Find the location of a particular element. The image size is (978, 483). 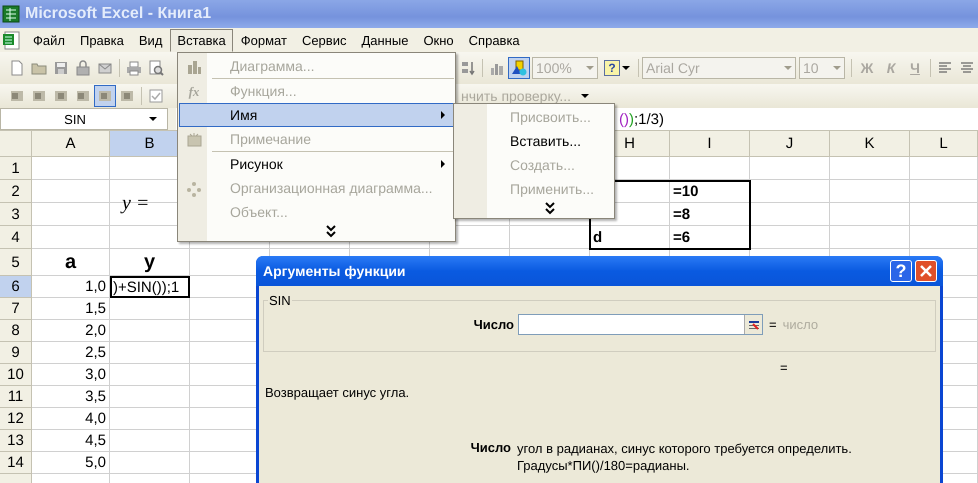

menu-item: Окно is located at coordinates (438, 40).